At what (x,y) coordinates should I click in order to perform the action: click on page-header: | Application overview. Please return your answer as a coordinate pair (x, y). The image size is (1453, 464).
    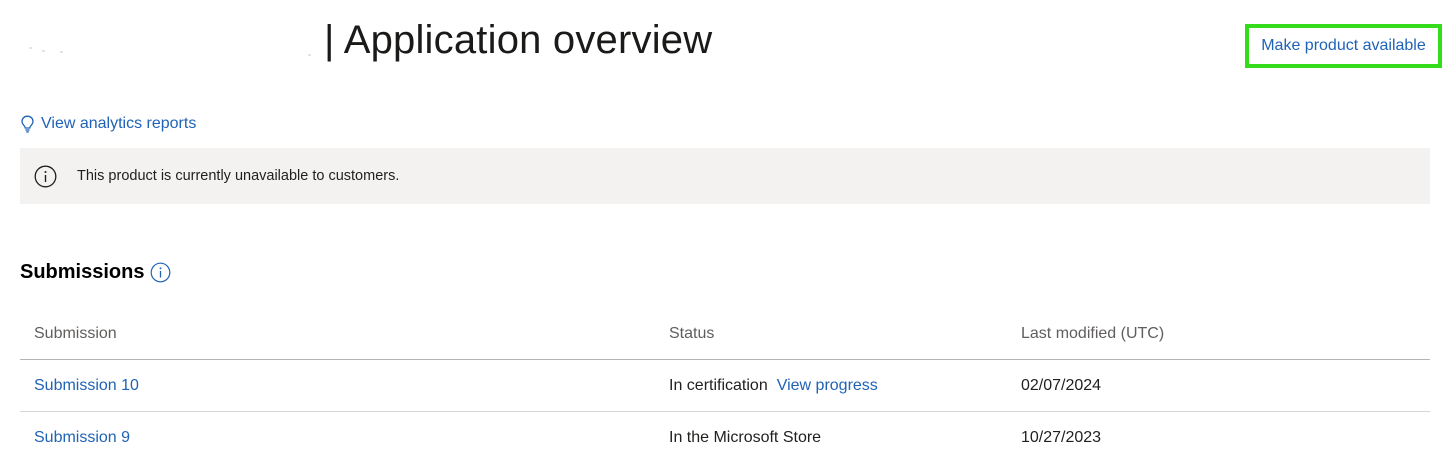
    Looking at the image, I should click on (366, 40).